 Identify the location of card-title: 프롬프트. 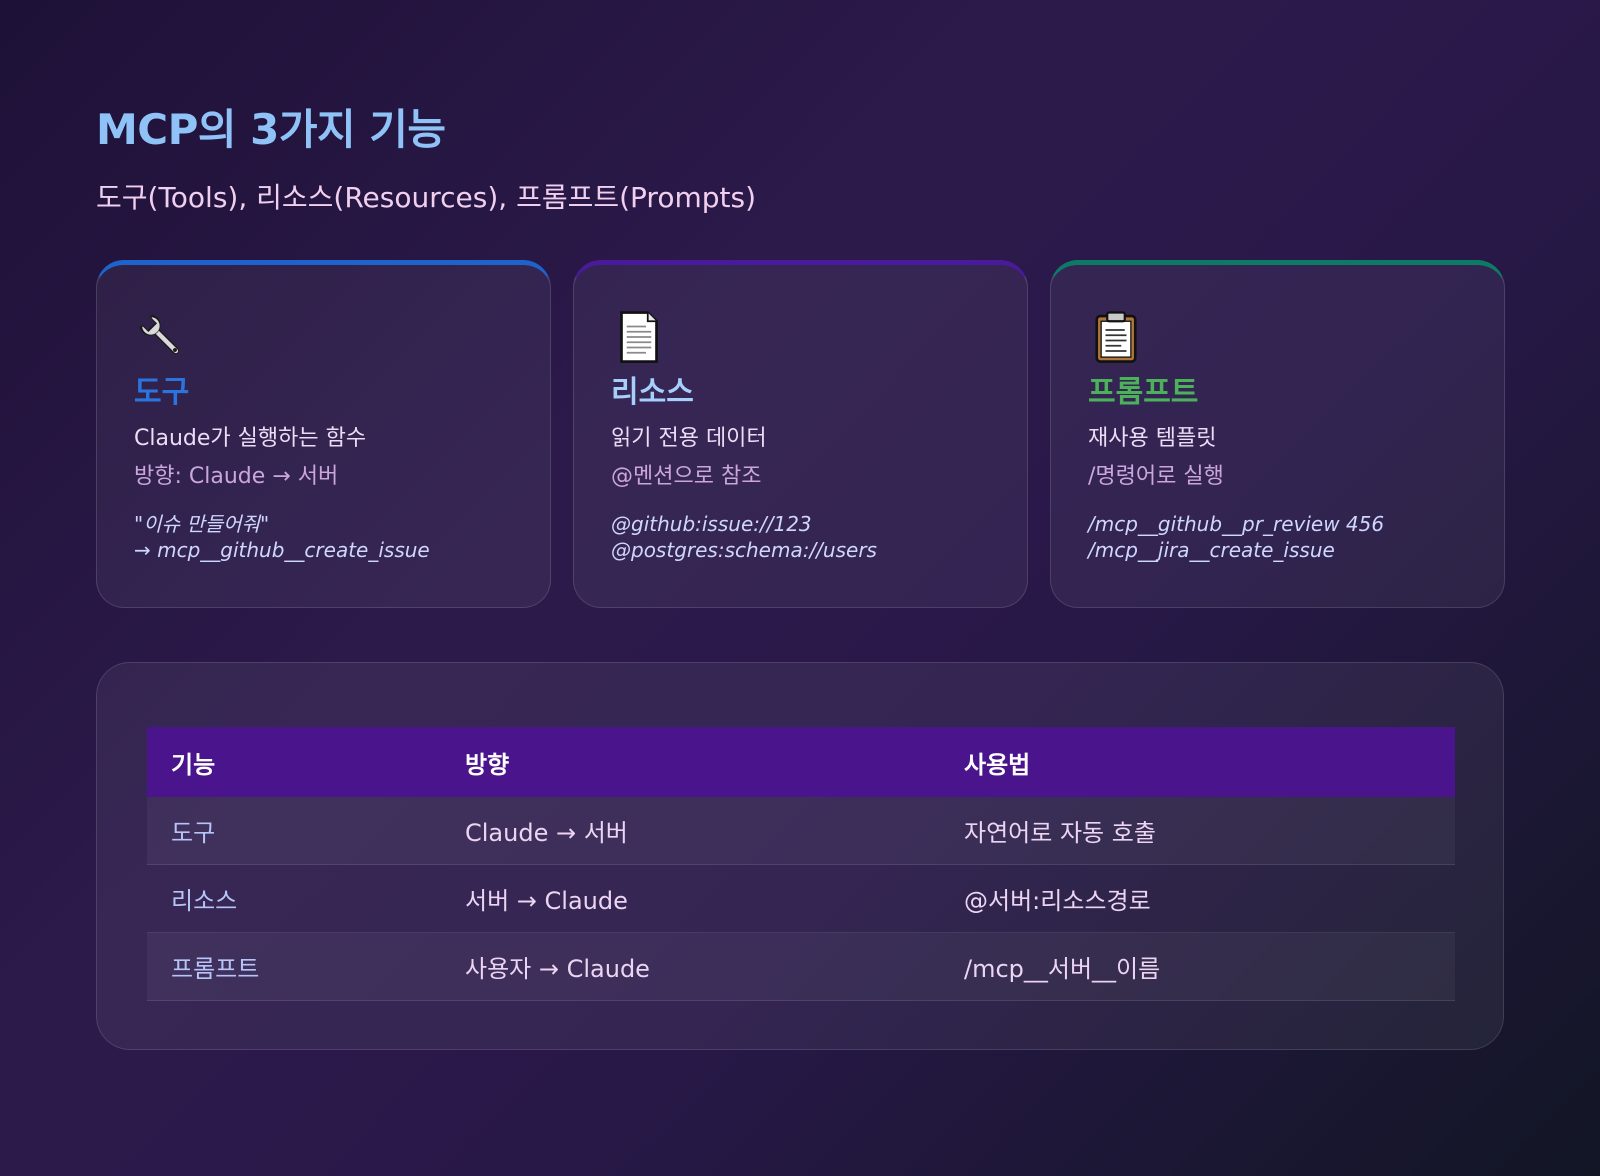
(1143, 392).